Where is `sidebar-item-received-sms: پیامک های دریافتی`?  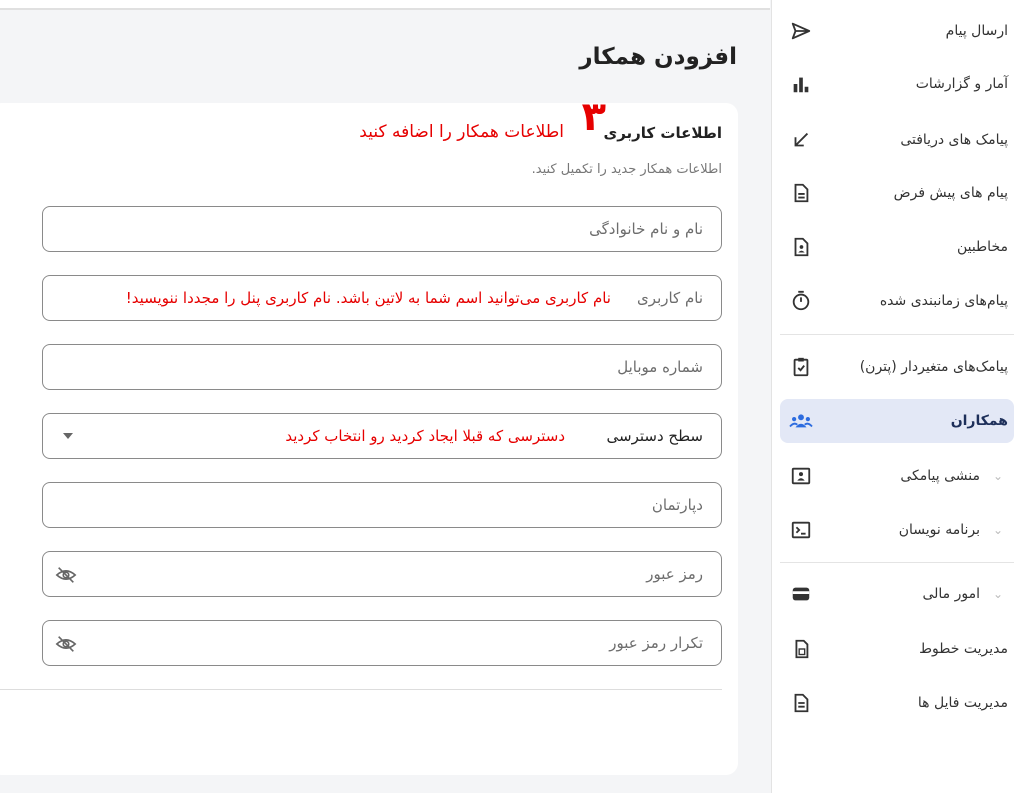 sidebar-item-received-sms: پیامک های دریافتی is located at coordinates (897, 140).